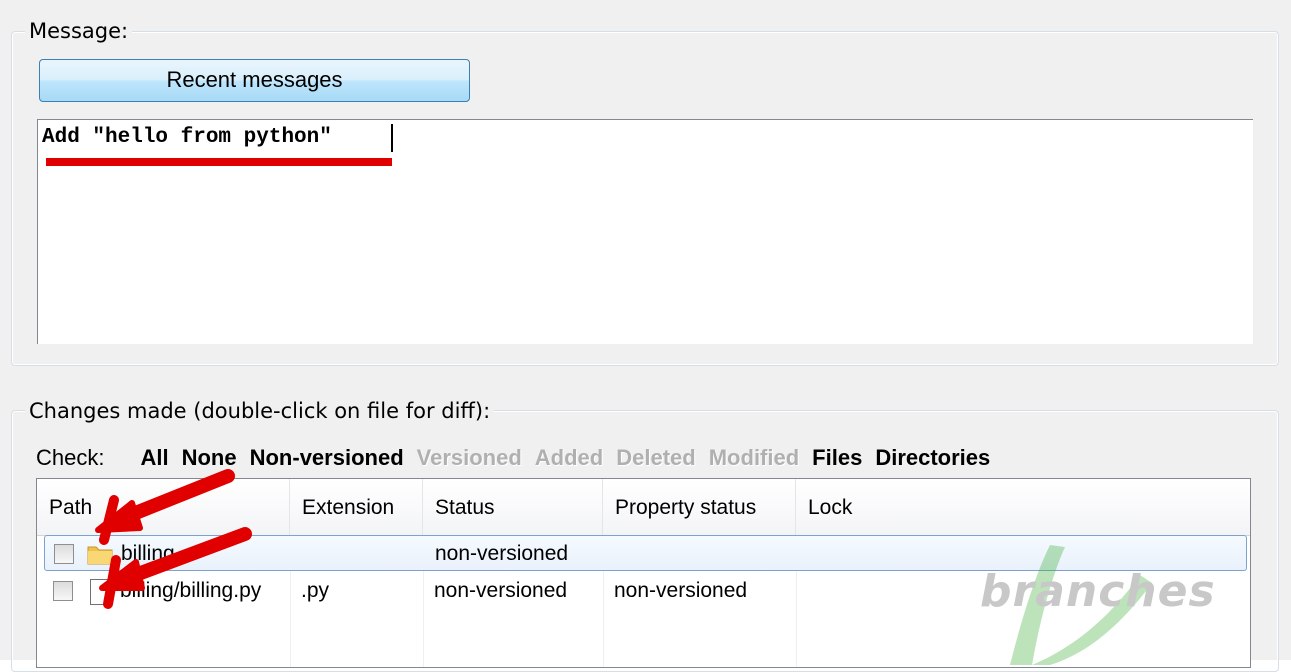 Image resolution: width=1291 pixels, height=672 pixels. What do you see at coordinates (392, 138) in the screenshot?
I see `text-caret` at bounding box center [392, 138].